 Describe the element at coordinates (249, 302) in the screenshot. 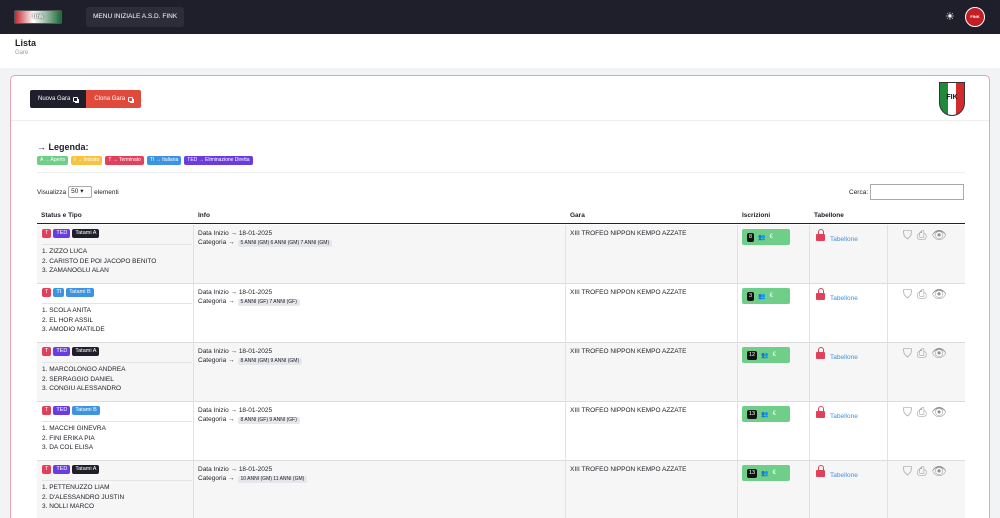

I see `category-line: Categoria → 5 ANNI (GF) 7 ANNI (GF)` at that location.